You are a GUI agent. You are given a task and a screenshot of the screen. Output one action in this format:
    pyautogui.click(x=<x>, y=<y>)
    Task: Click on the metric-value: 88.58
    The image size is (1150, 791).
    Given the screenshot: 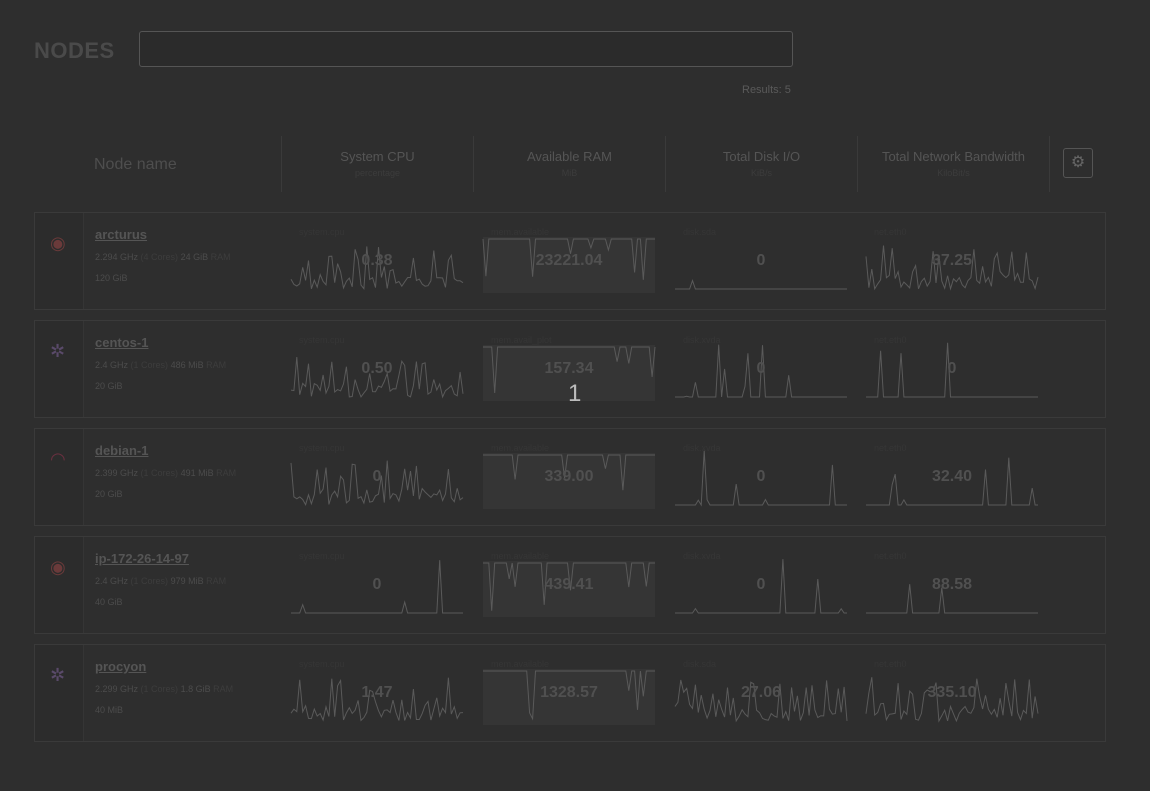 What is the action you would take?
    pyautogui.click(x=952, y=584)
    